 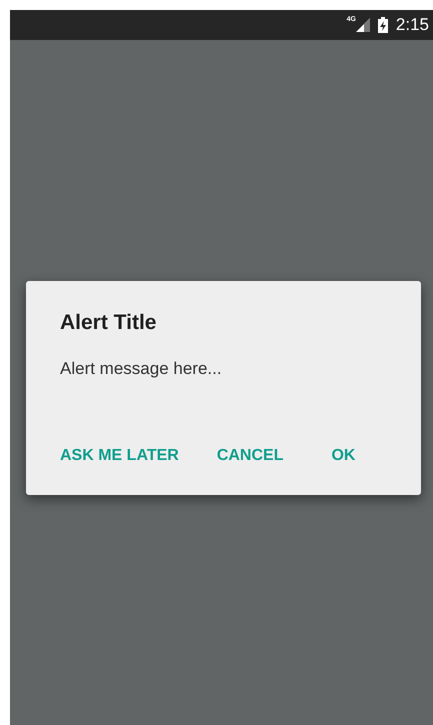 What do you see at coordinates (109, 323) in the screenshot?
I see `dialog-title: Alert Title` at bounding box center [109, 323].